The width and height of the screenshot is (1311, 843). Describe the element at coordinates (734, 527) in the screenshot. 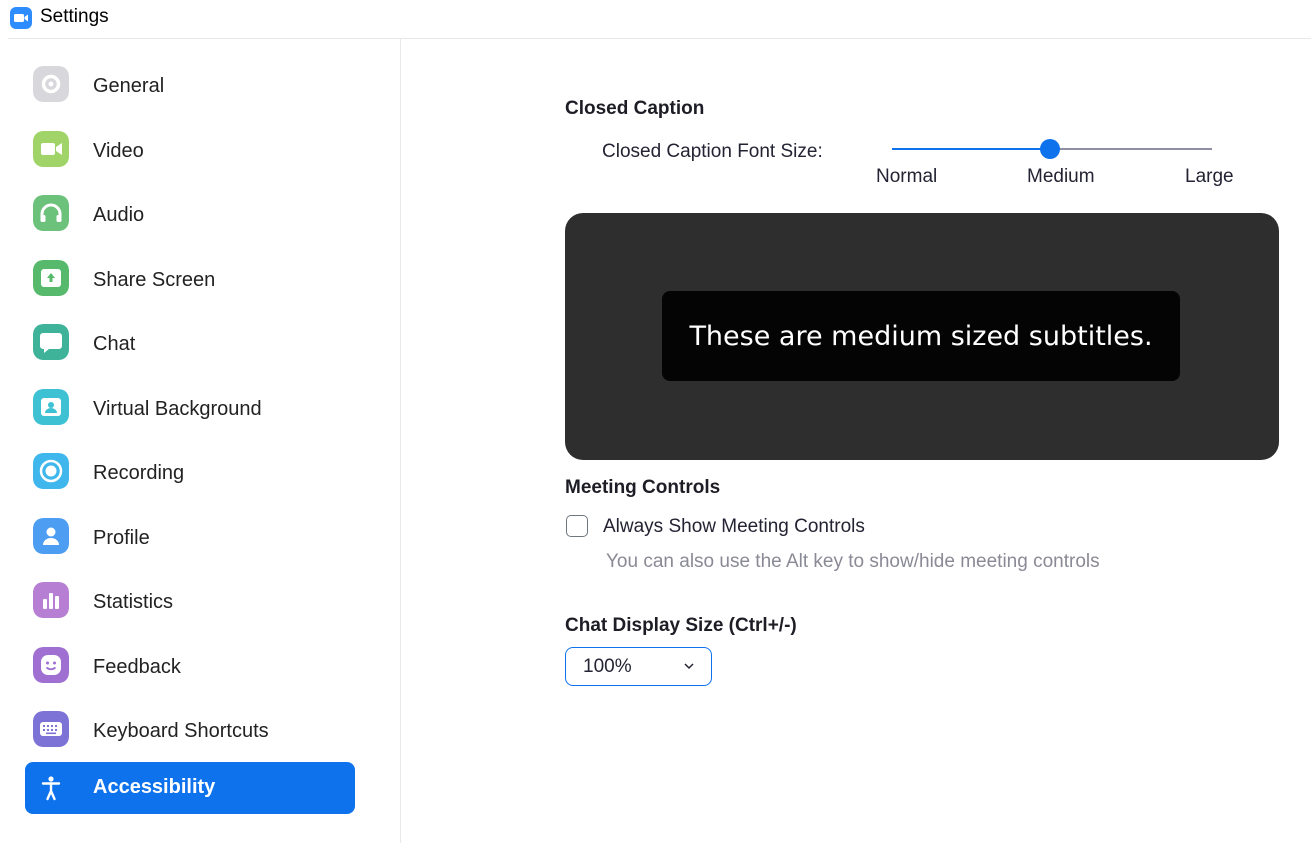

I see `always-show-controls-label: Always Show Meeting Controls` at that location.